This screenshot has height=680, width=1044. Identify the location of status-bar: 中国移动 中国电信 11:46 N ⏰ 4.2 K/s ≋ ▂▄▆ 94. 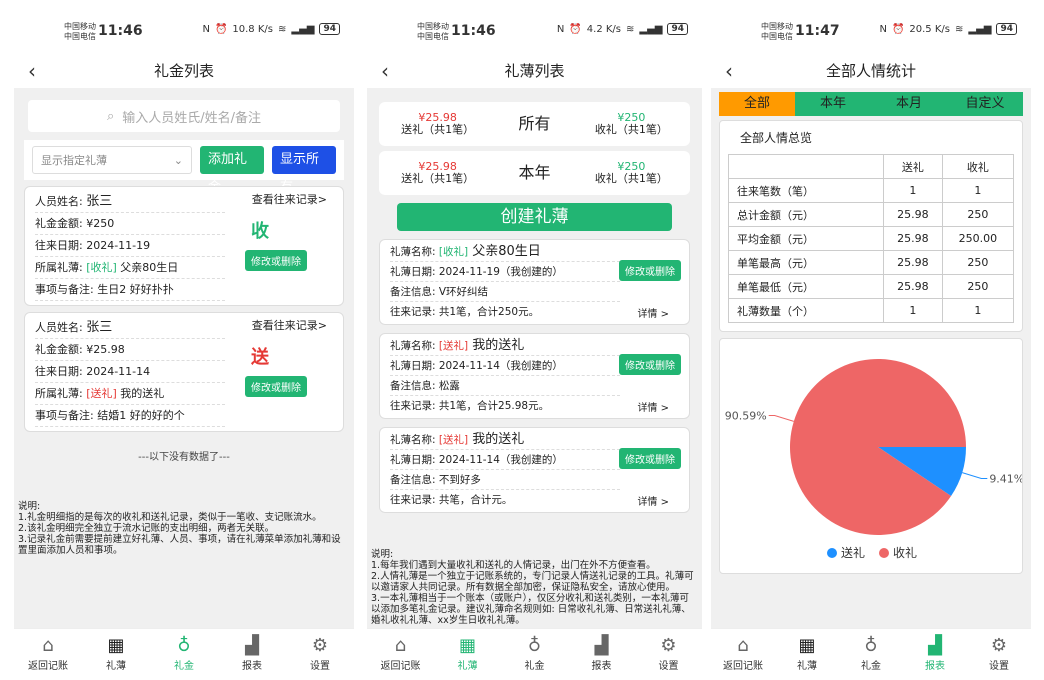
(534, 32).